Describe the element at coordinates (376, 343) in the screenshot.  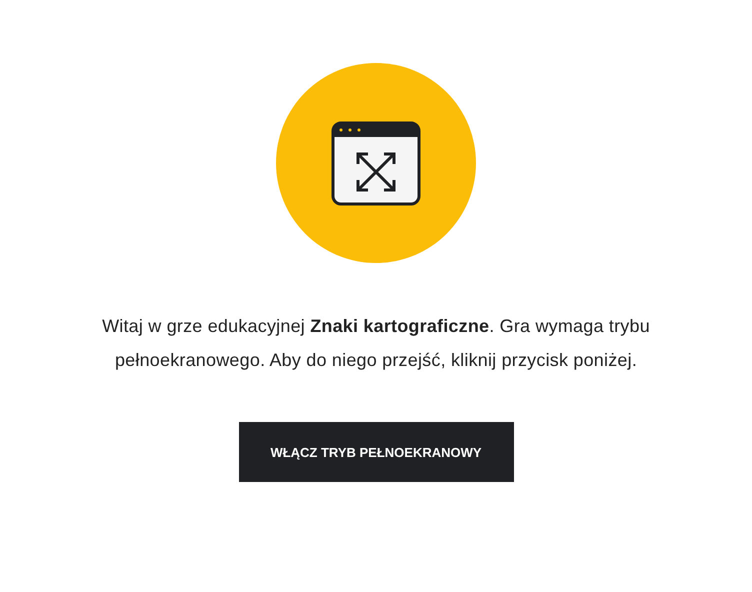
I see `welcome-message: Witaj w grze edukacyjnej Znaki kartograficzne. Gra wymaga trybu pełnoekranowego. Aby do niego przejść, kliknij przycisk poniżej.` at that location.